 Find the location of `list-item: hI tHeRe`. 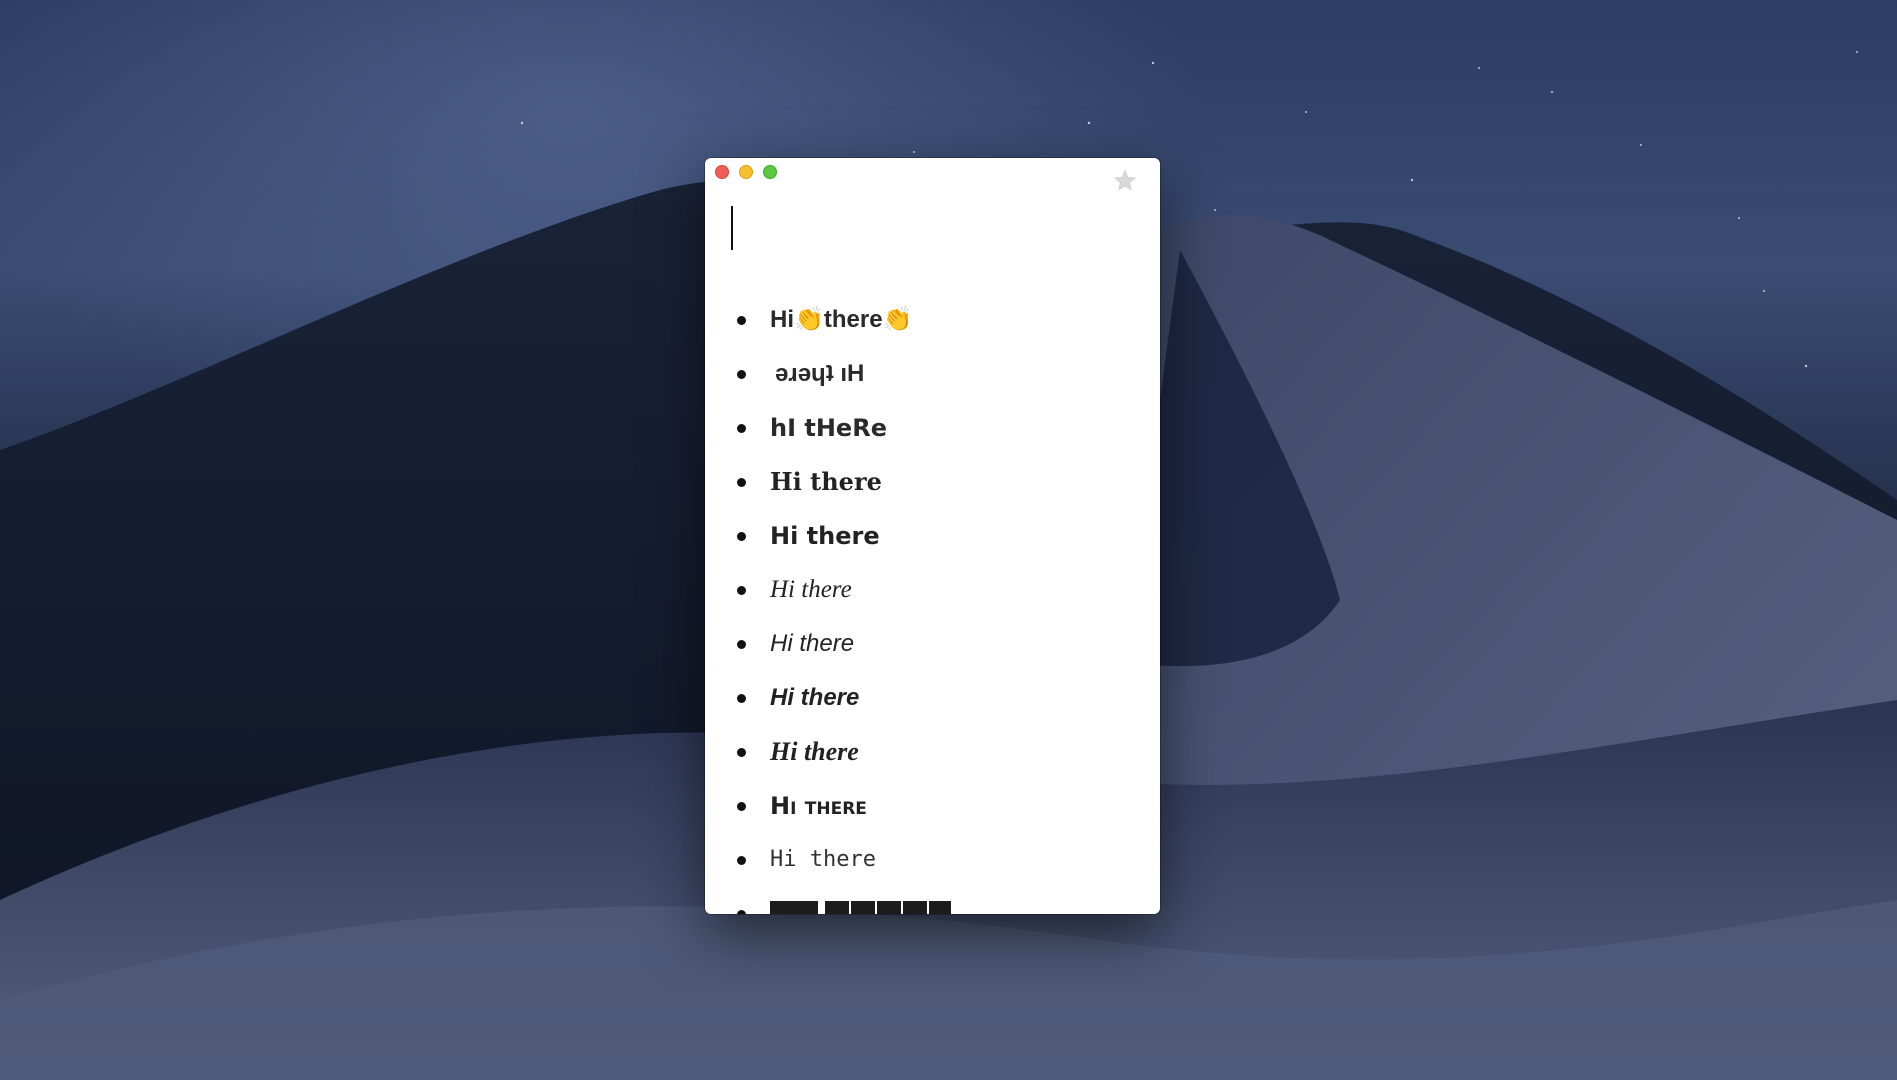

list-item: hI tHeRe is located at coordinates (932, 428).